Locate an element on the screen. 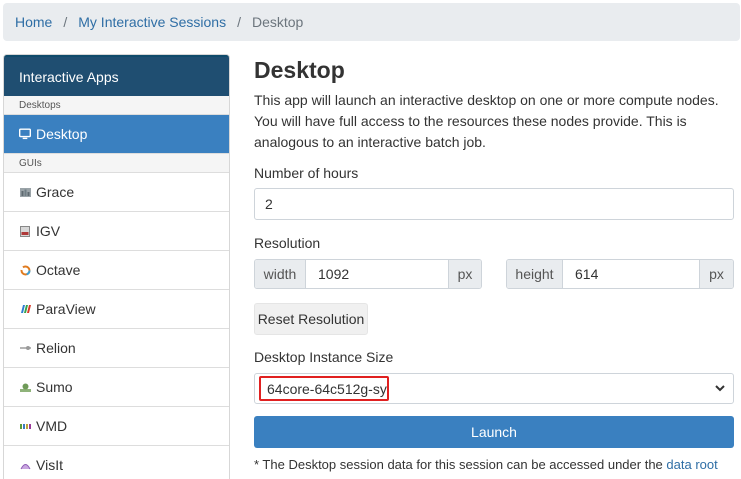 Image resolution: width=741 pixels, height=479 pixels. height-addon: height is located at coordinates (535, 274).